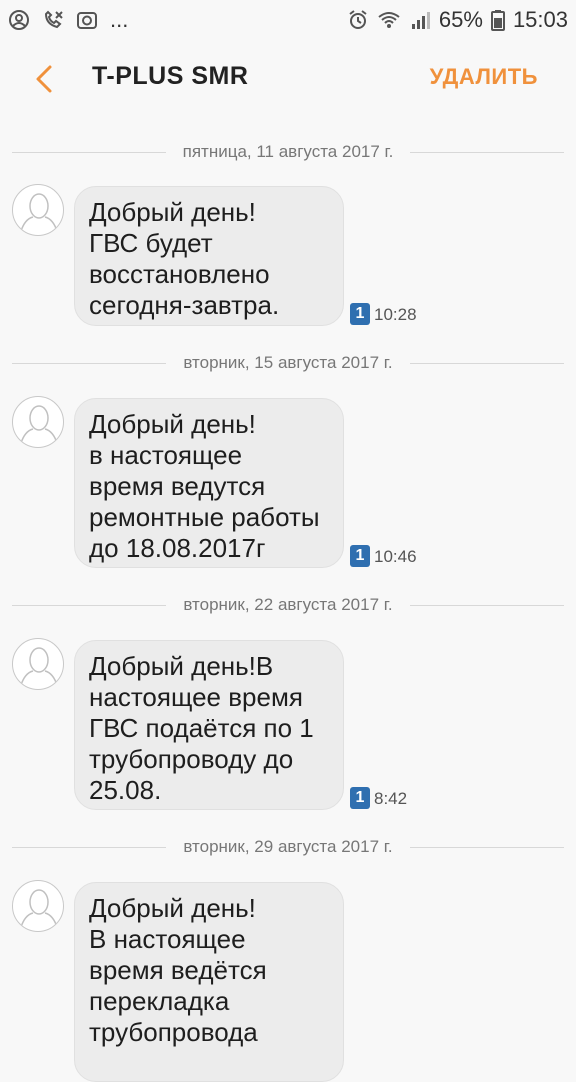 This screenshot has height=1082, width=576. I want to click on back-arrow-icon, so click(45, 79).